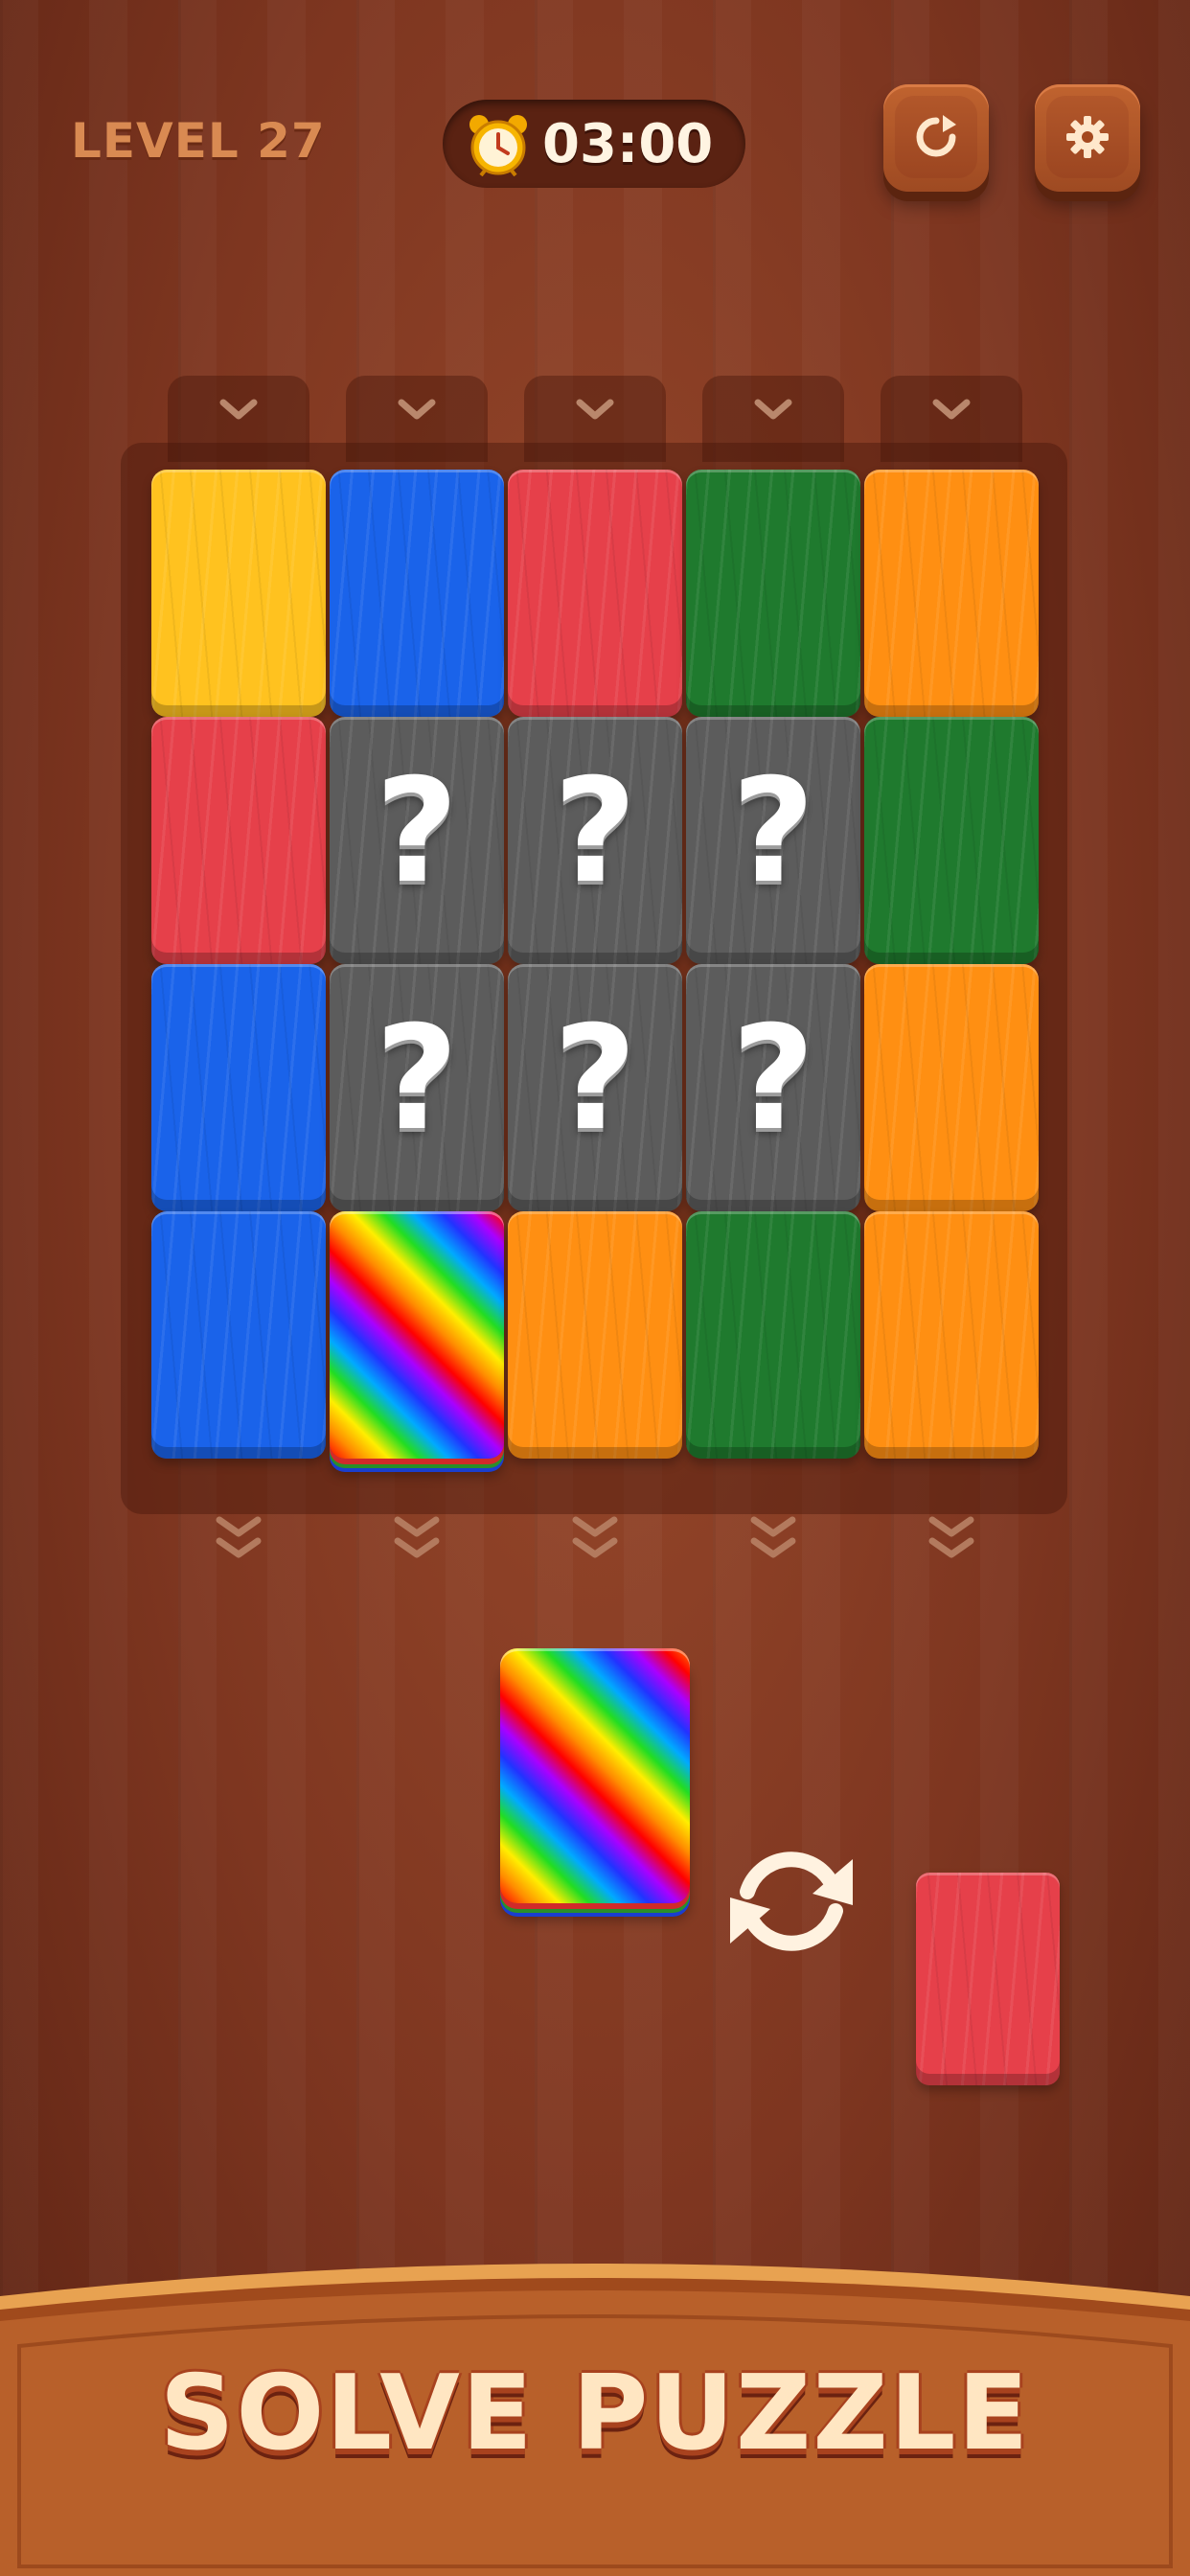 The width and height of the screenshot is (1190, 2576). I want to click on gear-icon, so click(1088, 137).